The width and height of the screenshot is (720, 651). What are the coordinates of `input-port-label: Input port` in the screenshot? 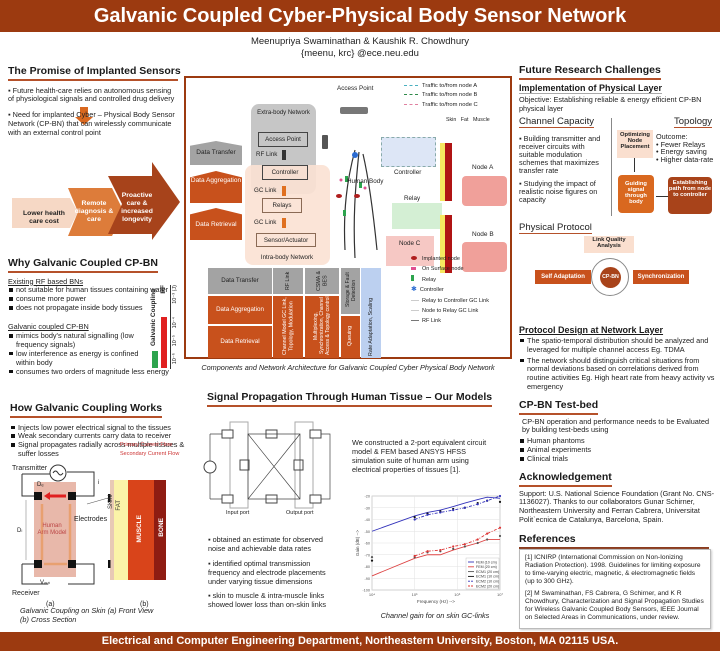 It's located at (238, 513).